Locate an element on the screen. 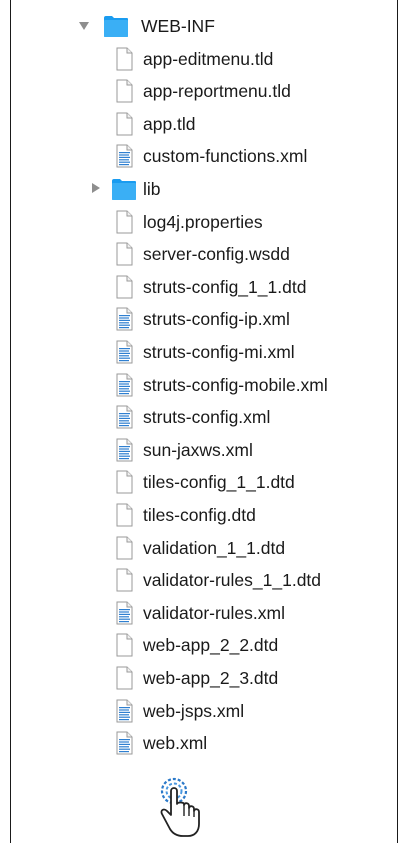 This screenshot has height=843, width=402. file-name: server-config.wsdd is located at coordinates (216, 254).